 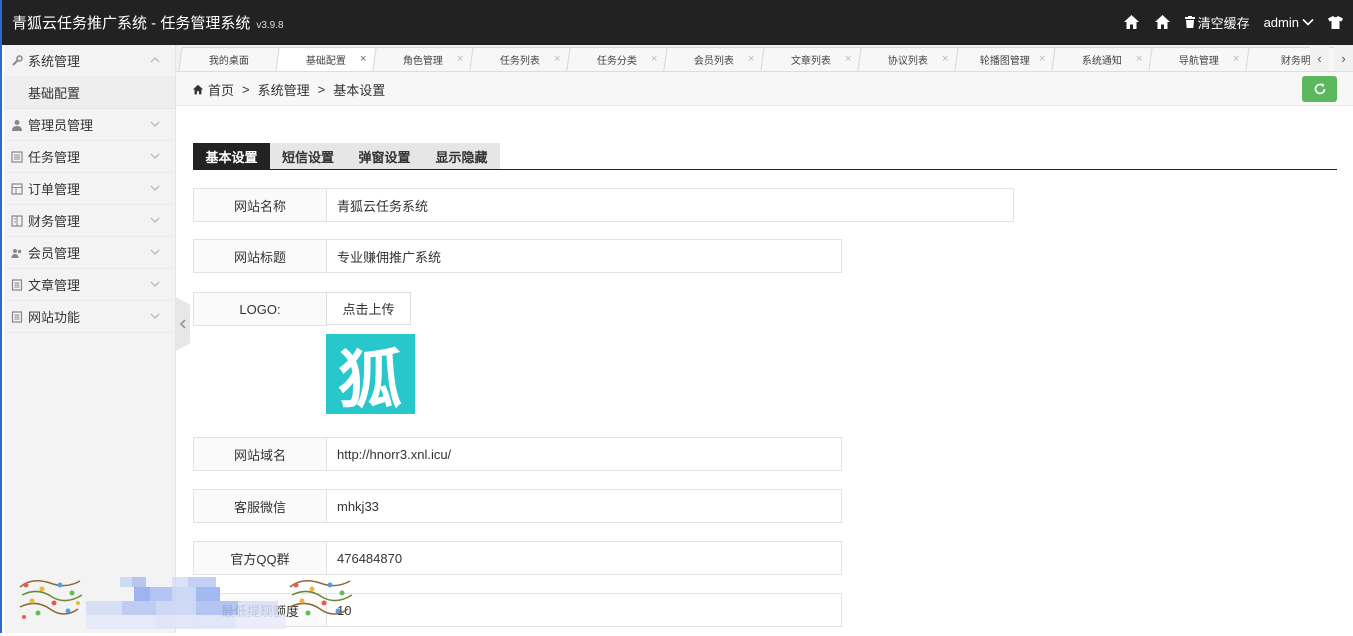 I want to click on tab-task-list: 任务列表 ×, so click(x=520, y=59).